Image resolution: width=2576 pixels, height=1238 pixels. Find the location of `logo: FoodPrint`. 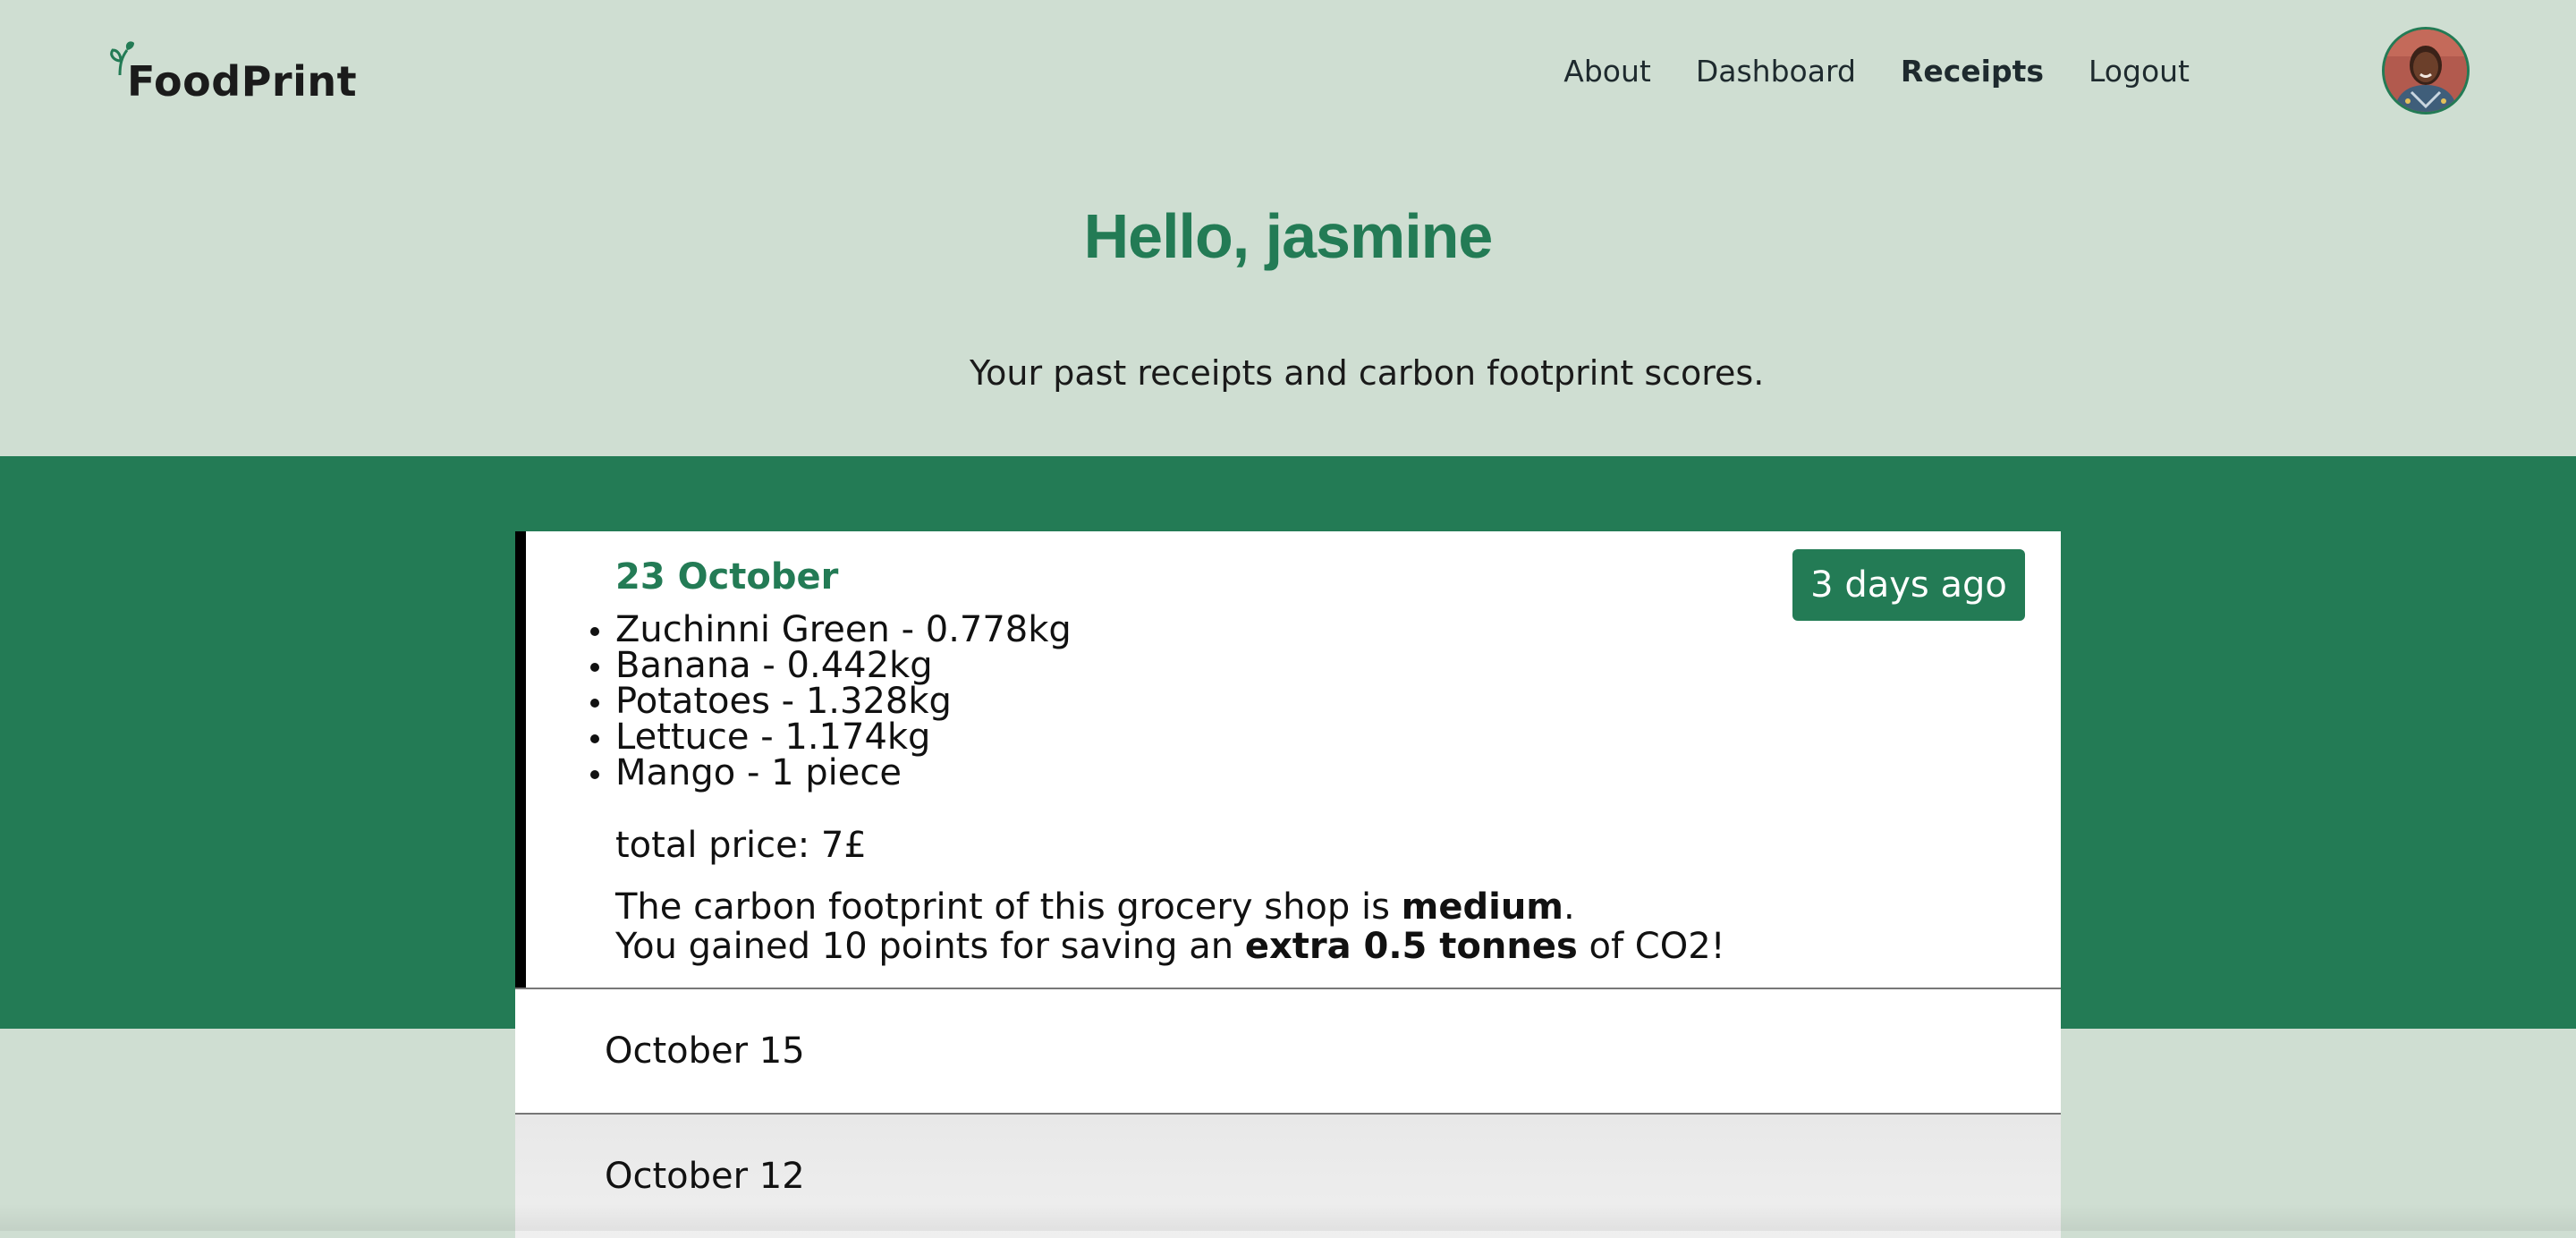

logo: FoodPrint is located at coordinates (232, 70).